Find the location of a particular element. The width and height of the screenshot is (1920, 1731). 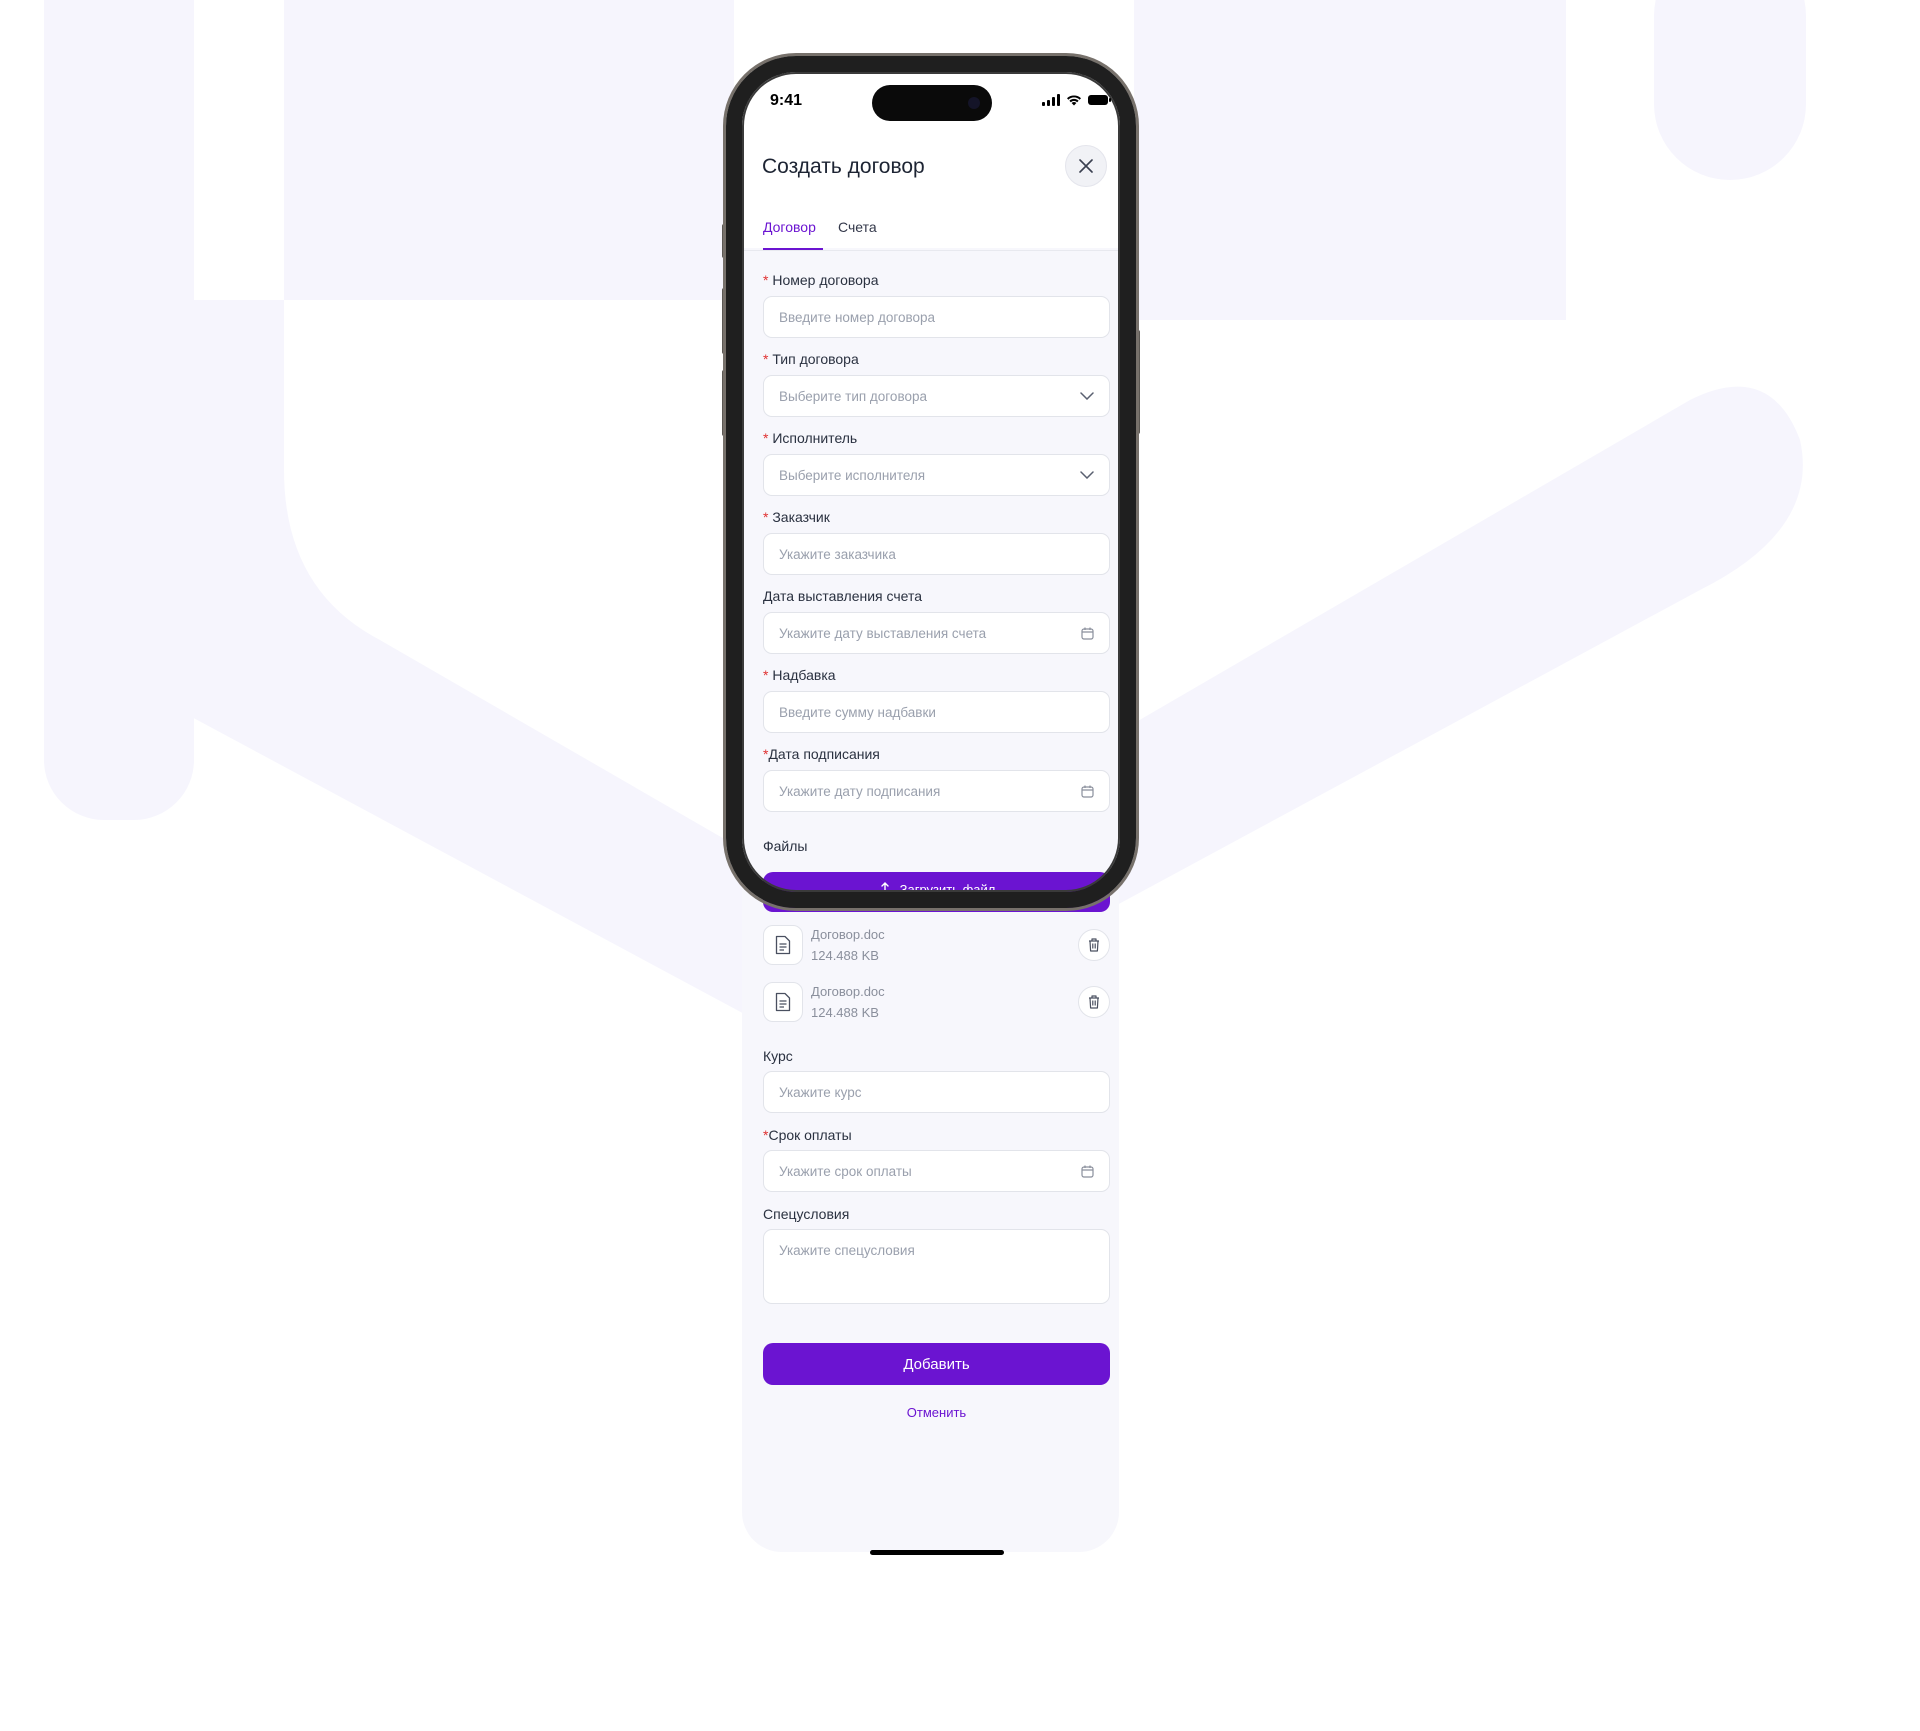

customer-input: Укажите заказчика is located at coordinates (936, 554).